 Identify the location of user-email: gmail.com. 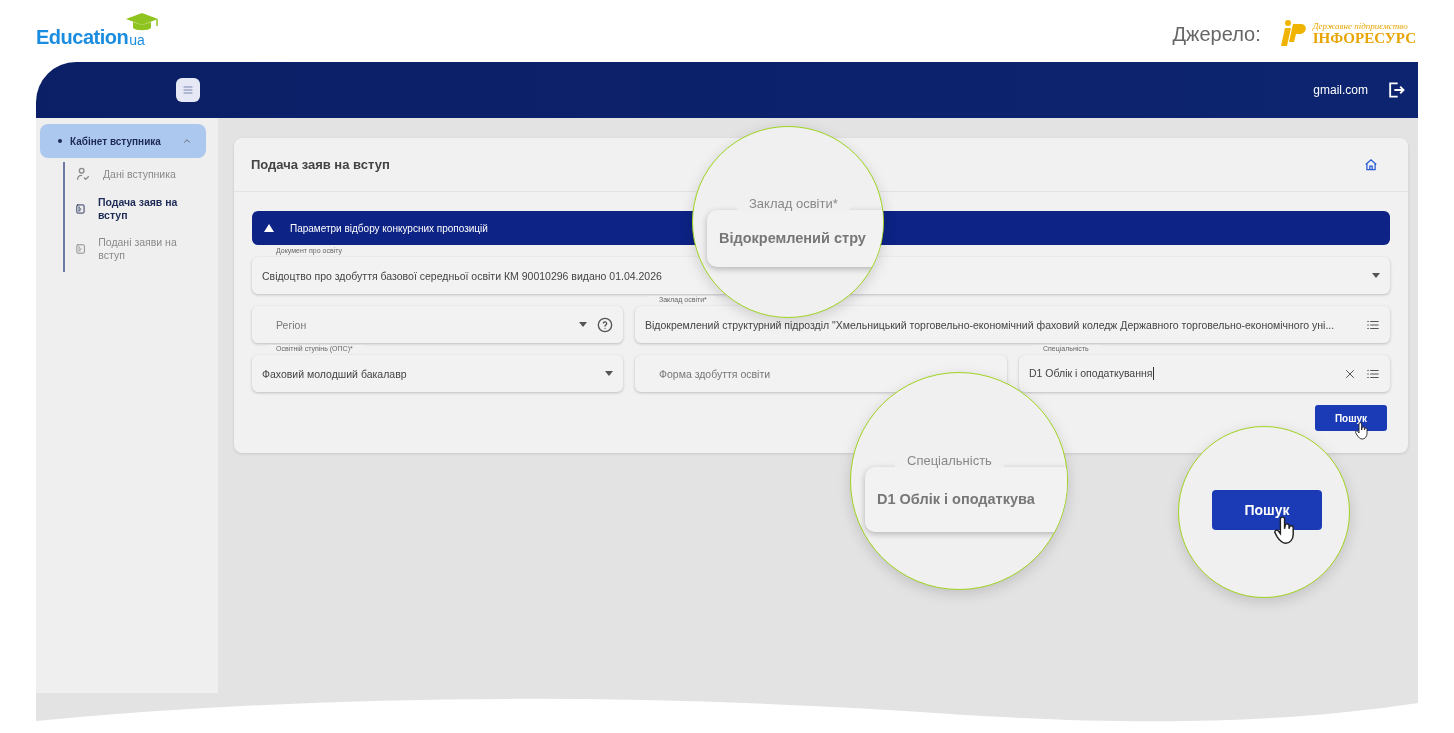
(1340, 90).